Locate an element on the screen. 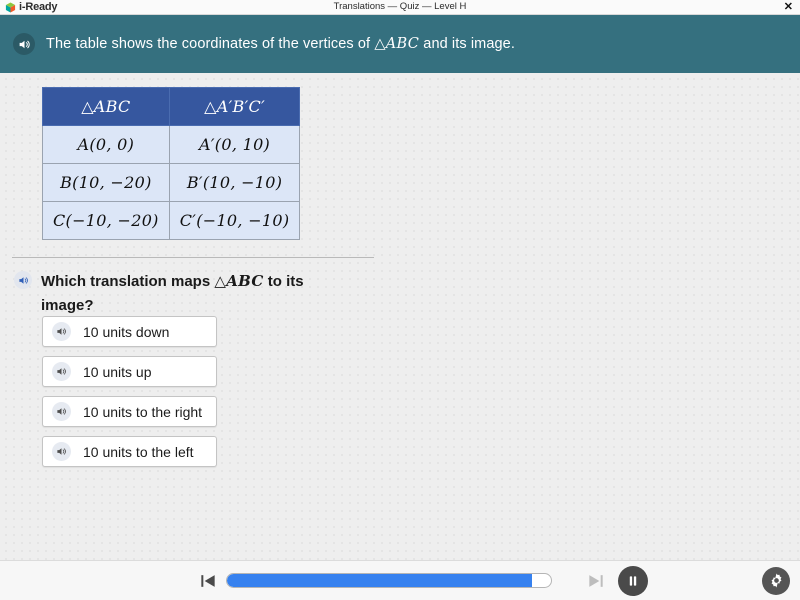 The height and width of the screenshot is (600, 800). instruction-text-after: and its image. is located at coordinates (467, 44).